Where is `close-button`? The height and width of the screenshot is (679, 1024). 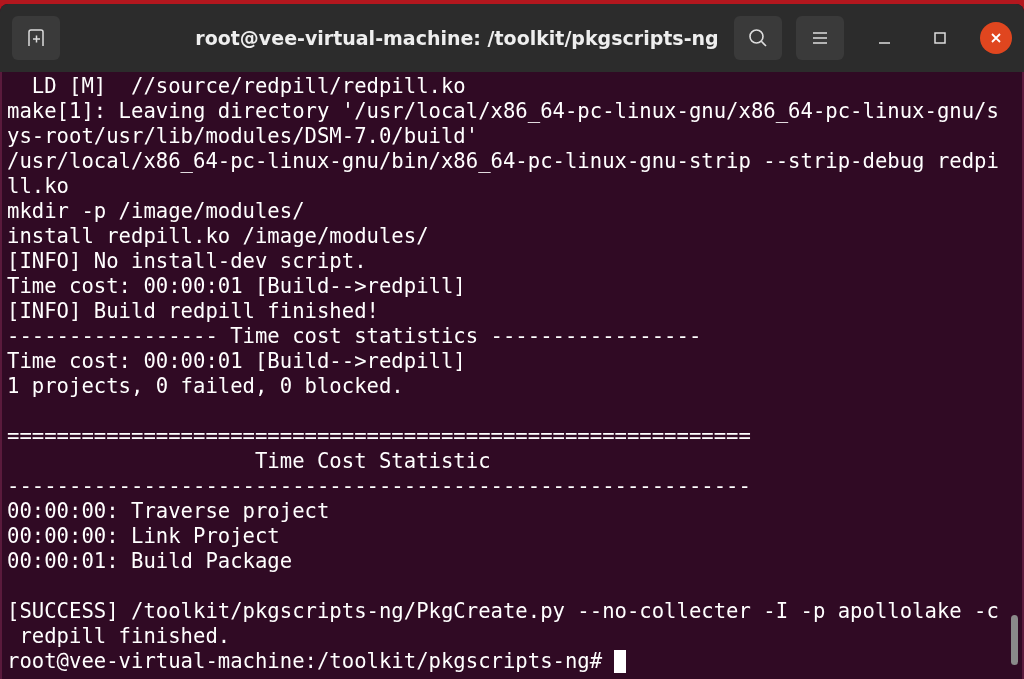 close-button is located at coordinates (996, 38).